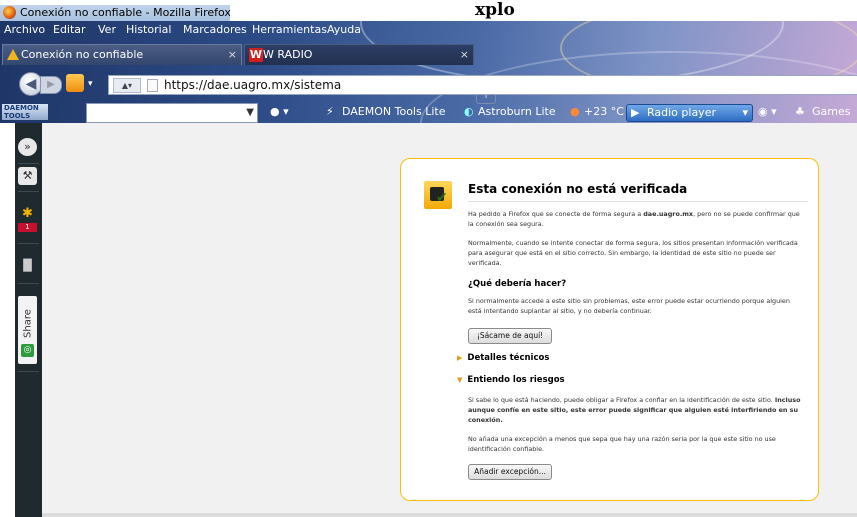 The image size is (857, 517). Describe the element at coordinates (24, 29) in the screenshot. I see `menu-archivo: Archivo` at that location.